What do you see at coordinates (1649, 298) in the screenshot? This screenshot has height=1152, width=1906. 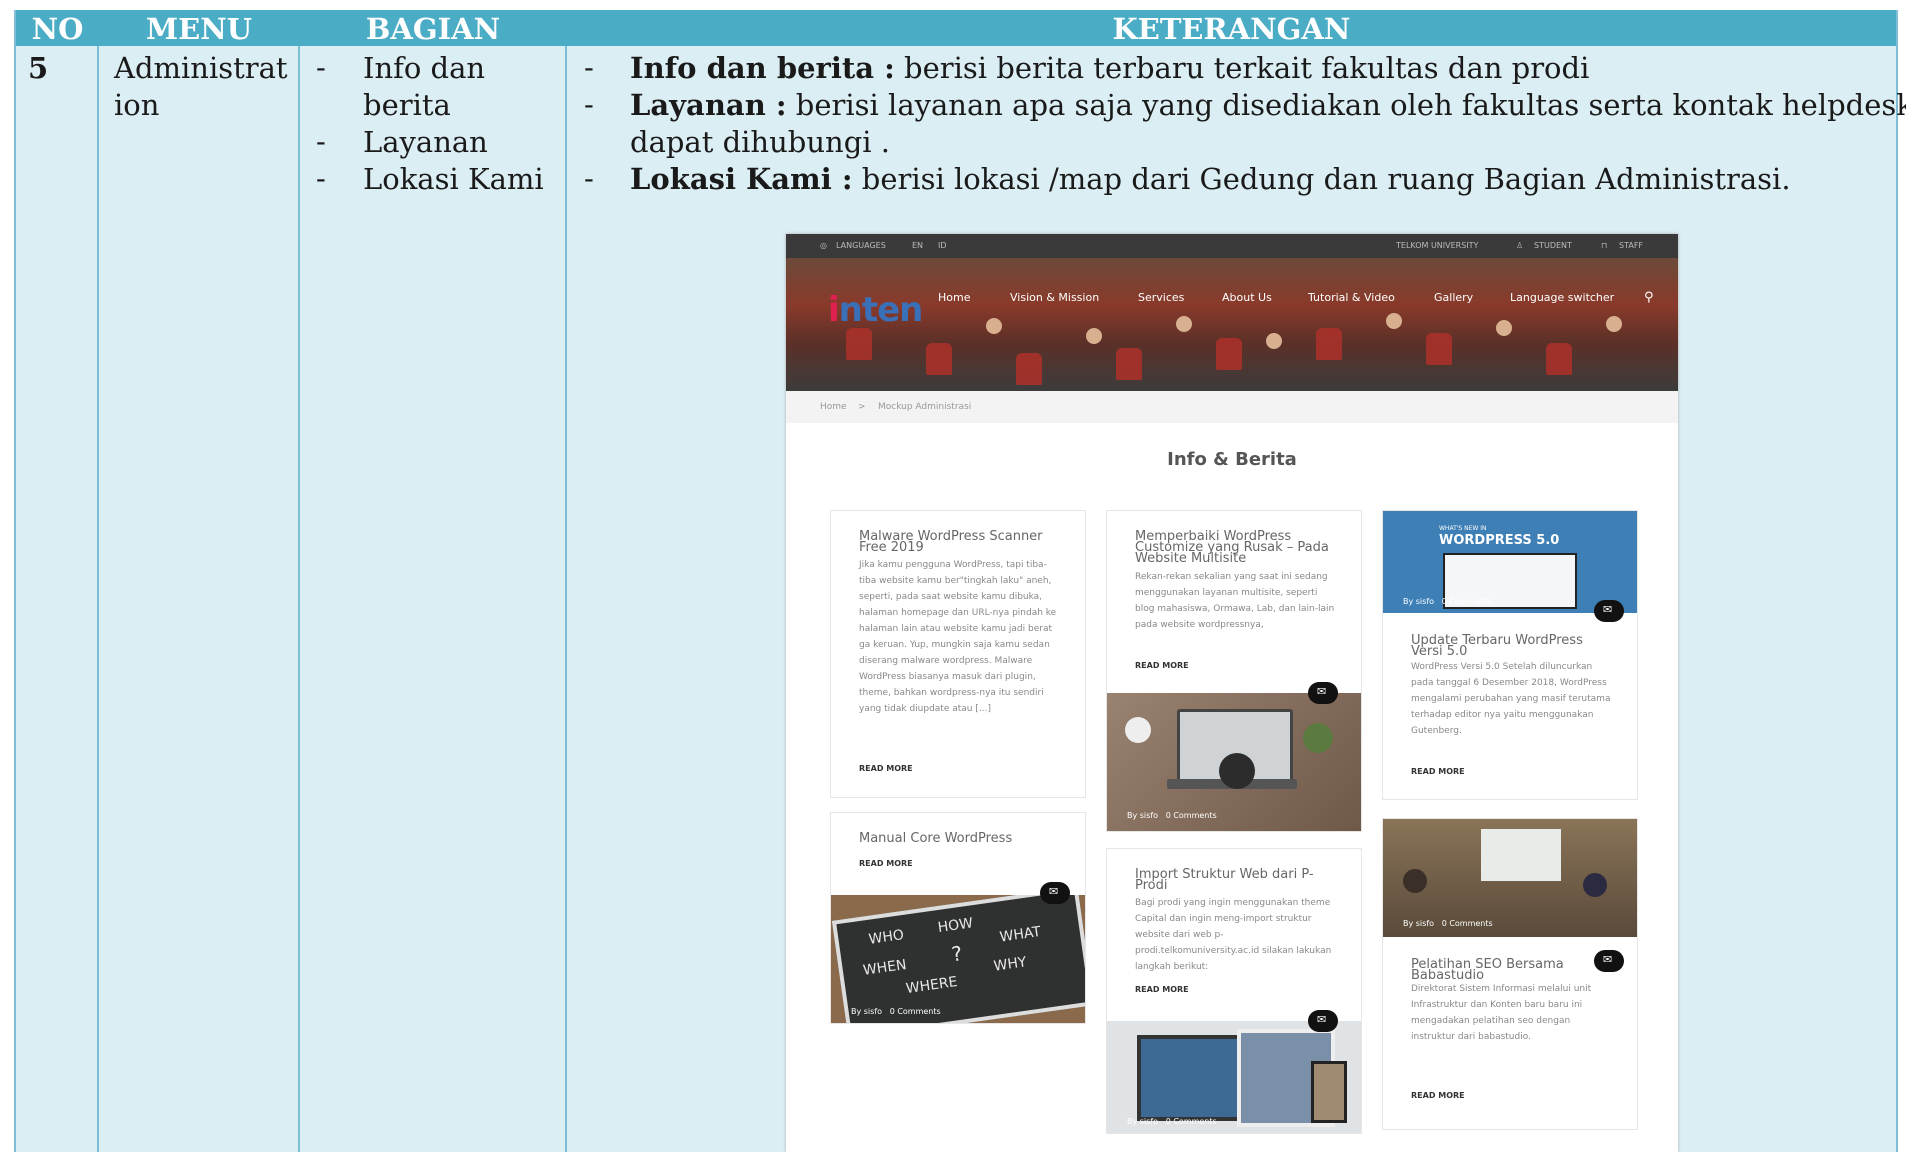 I see `search-icon: ⚲` at bounding box center [1649, 298].